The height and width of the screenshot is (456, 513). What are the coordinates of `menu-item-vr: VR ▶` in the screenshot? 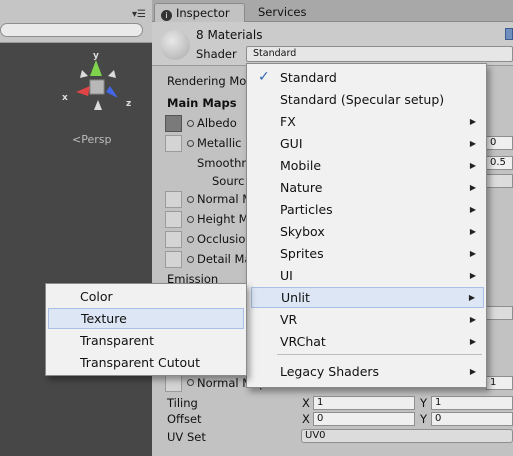 It's located at (367, 319).